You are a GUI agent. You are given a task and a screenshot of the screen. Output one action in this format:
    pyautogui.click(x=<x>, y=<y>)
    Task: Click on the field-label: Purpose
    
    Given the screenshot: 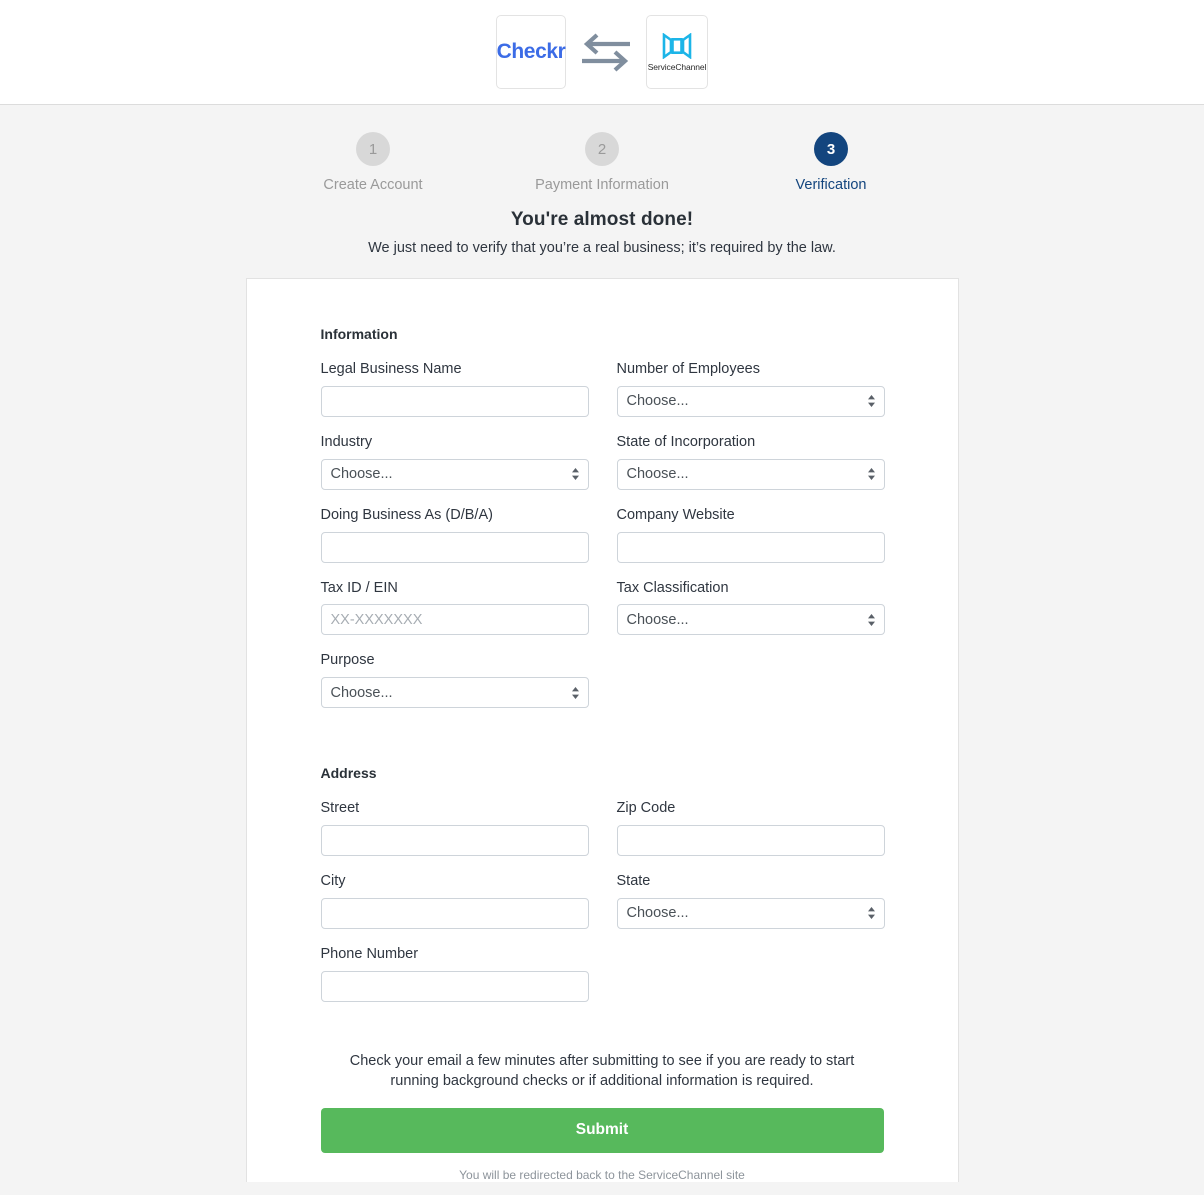 What is the action you would take?
    pyautogui.click(x=347, y=660)
    